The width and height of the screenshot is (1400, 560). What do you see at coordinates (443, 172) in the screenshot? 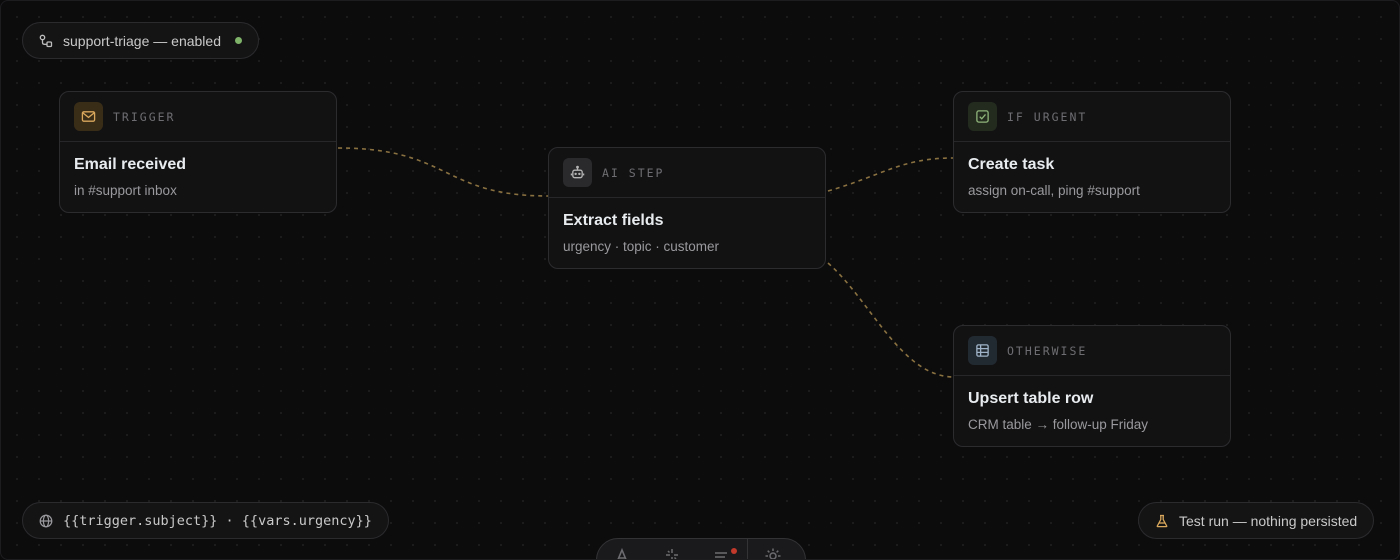
I see `wire-trigger-to-ai` at bounding box center [443, 172].